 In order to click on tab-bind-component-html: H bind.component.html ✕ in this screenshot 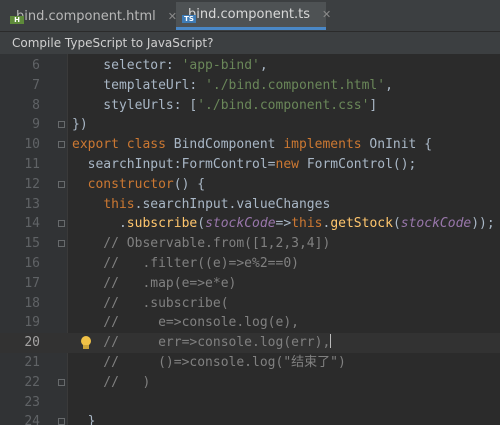, I will do `click(88, 16)`.